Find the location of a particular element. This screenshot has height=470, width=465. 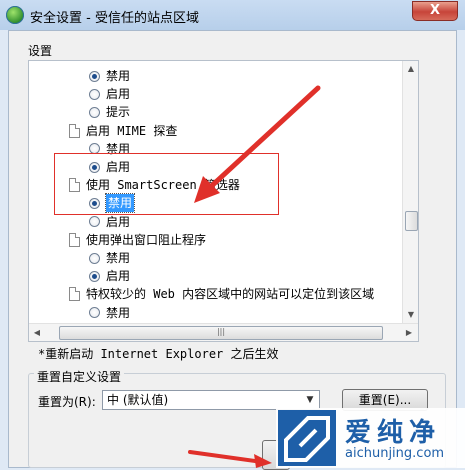

horizontal-scrollbar: ◀ ||| ▶ is located at coordinates (223, 332).